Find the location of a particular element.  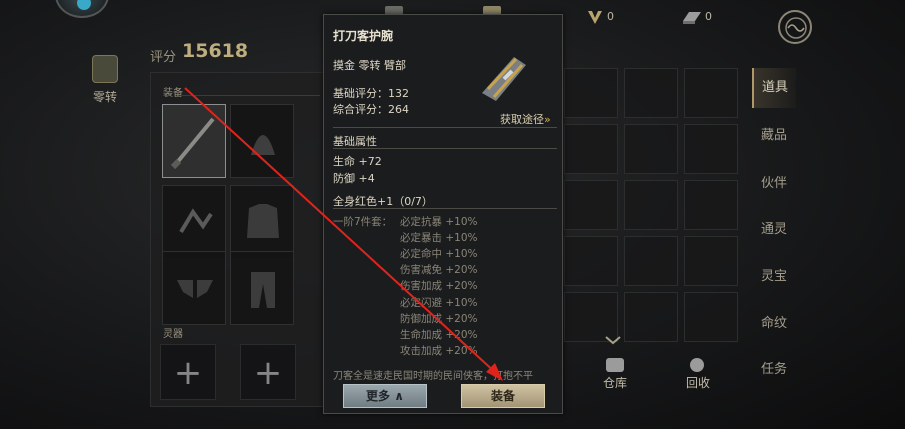

attr-hp: 生命 +72 is located at coordinates (357, 161).